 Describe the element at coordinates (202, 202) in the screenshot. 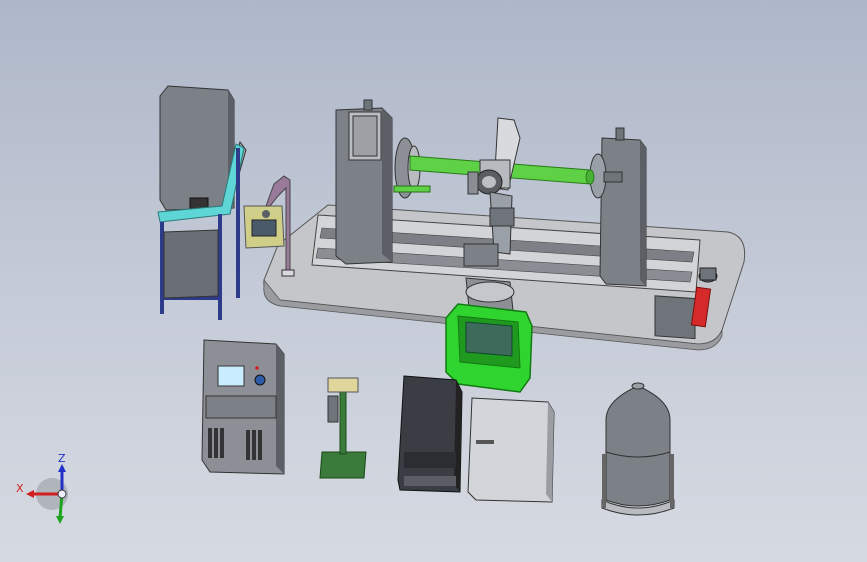

I see `control-cabinet` at that location.